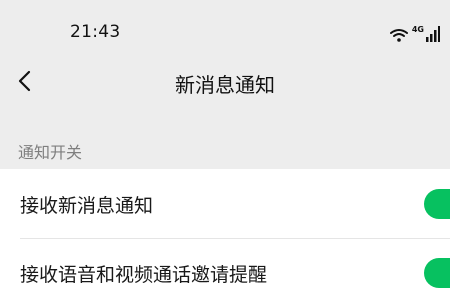 This screenshot has height=300, width=450. I want to click on setting-label: 接收新消息通知, so click(87, 206).